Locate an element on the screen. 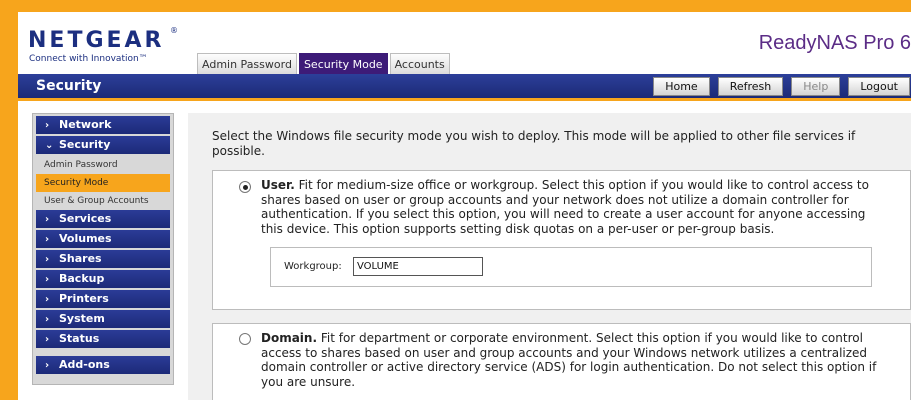  sidebar-item-label: Printers is located at coordinates (84, 298).